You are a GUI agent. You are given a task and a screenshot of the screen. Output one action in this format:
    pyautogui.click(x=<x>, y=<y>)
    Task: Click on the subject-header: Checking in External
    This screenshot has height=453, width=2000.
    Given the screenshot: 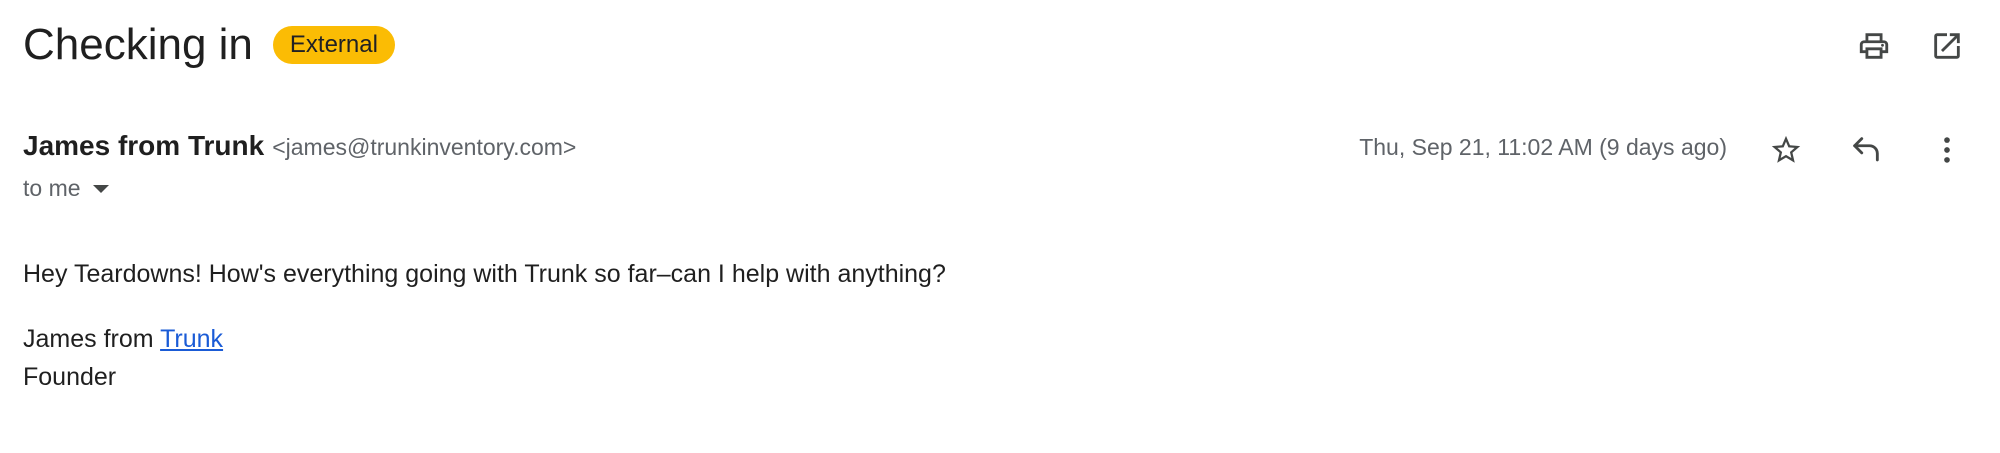 What is the action you would take?
    pyautogui.click(x=209, y=45)
    